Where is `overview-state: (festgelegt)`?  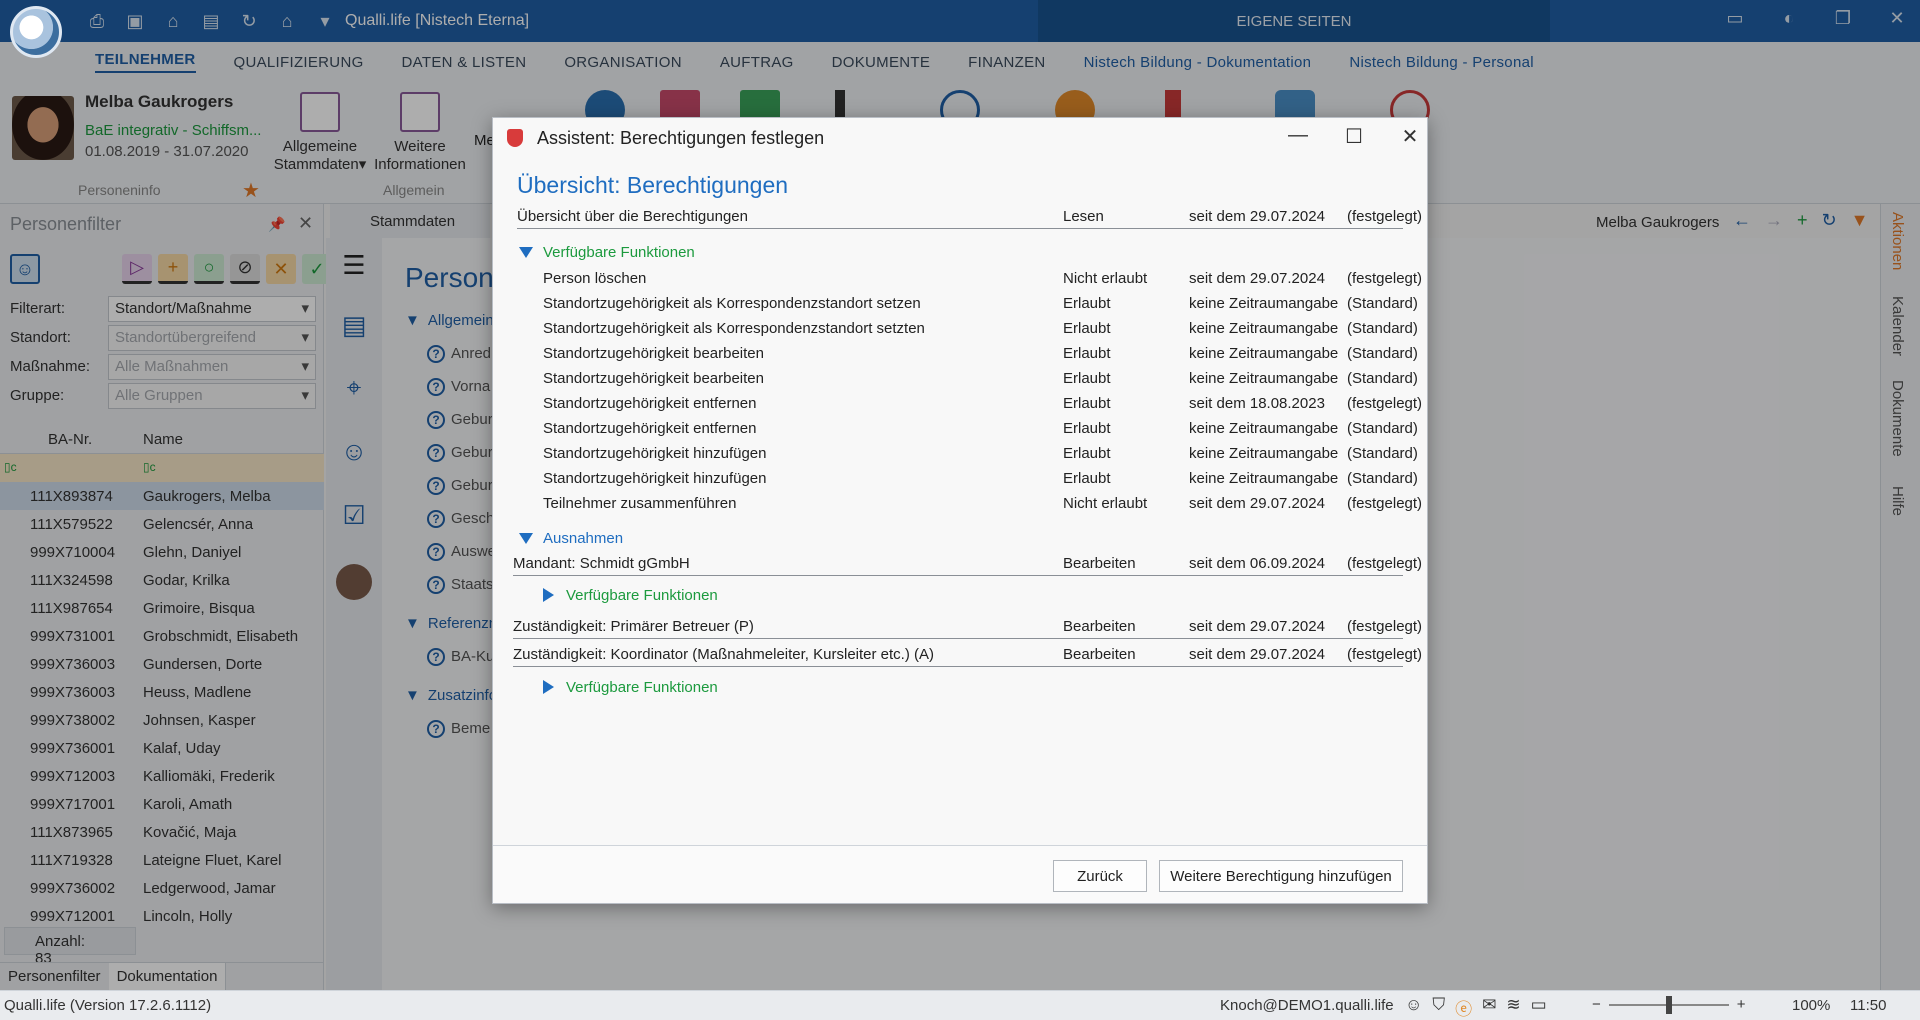
overview-state: (festgelegt) is located at coordinates (1385, 216).